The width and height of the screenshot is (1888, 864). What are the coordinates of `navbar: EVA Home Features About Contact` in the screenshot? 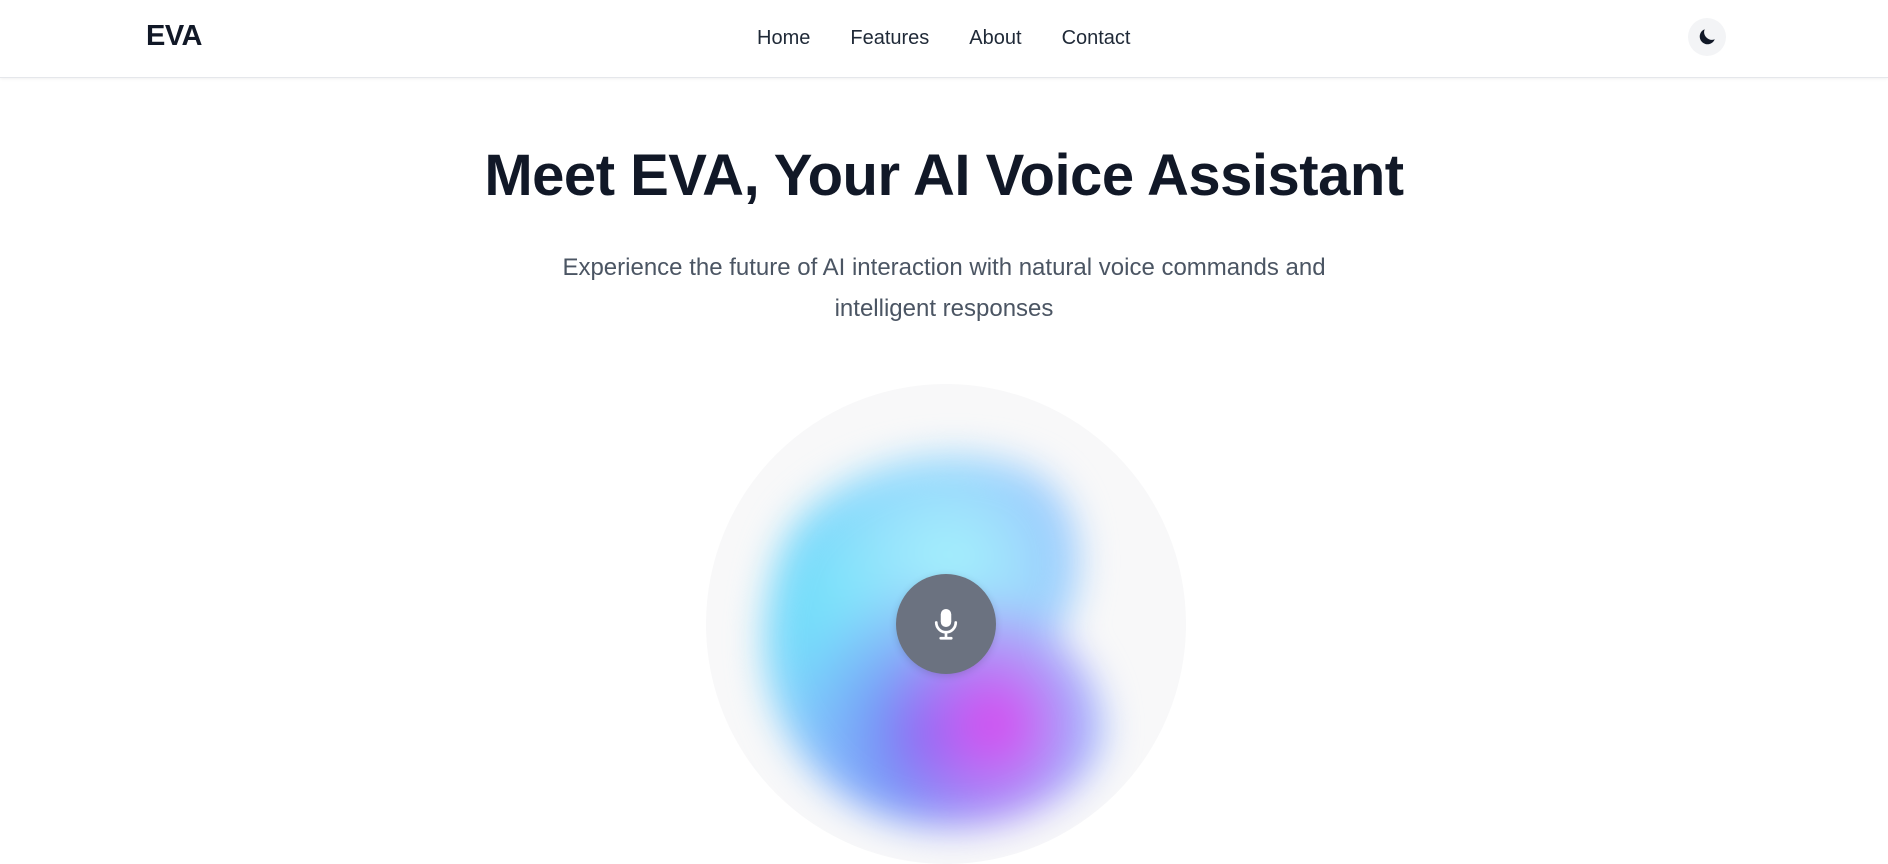 It's located at (944, 39).